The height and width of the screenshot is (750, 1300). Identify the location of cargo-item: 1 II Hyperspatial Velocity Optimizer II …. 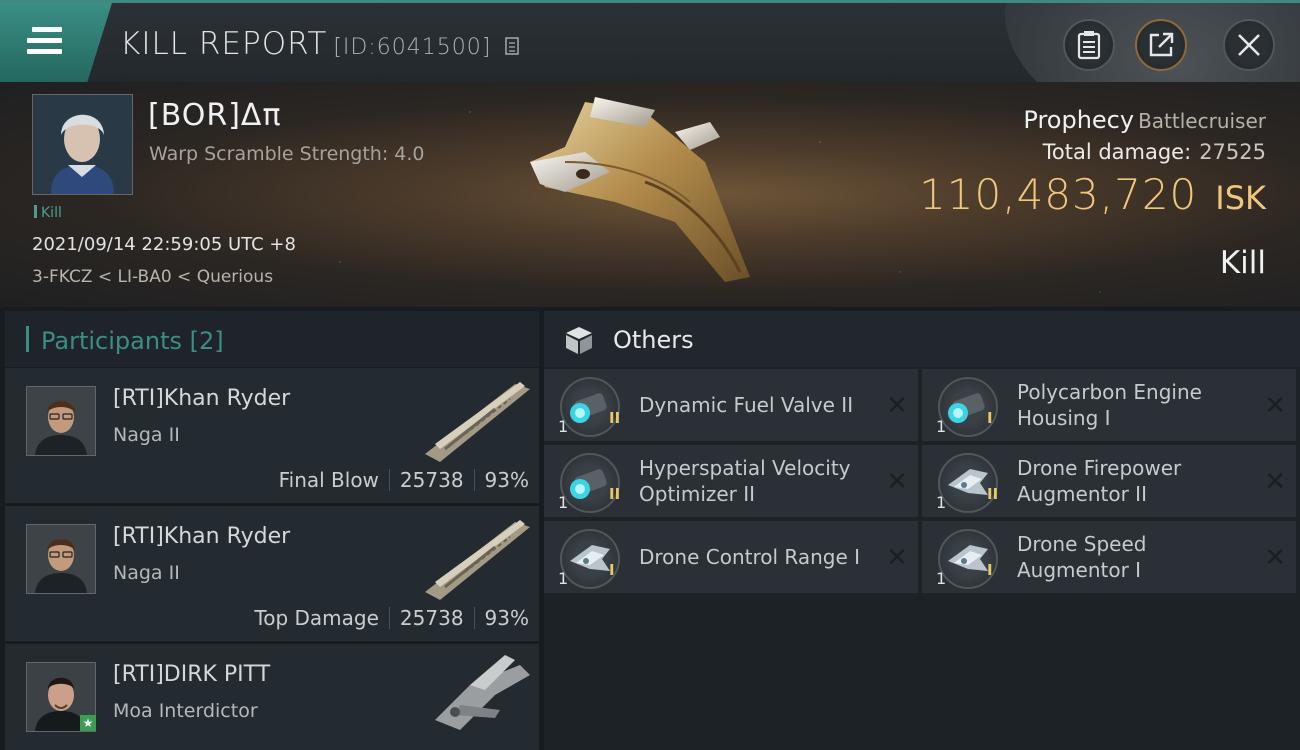
(731, 481).